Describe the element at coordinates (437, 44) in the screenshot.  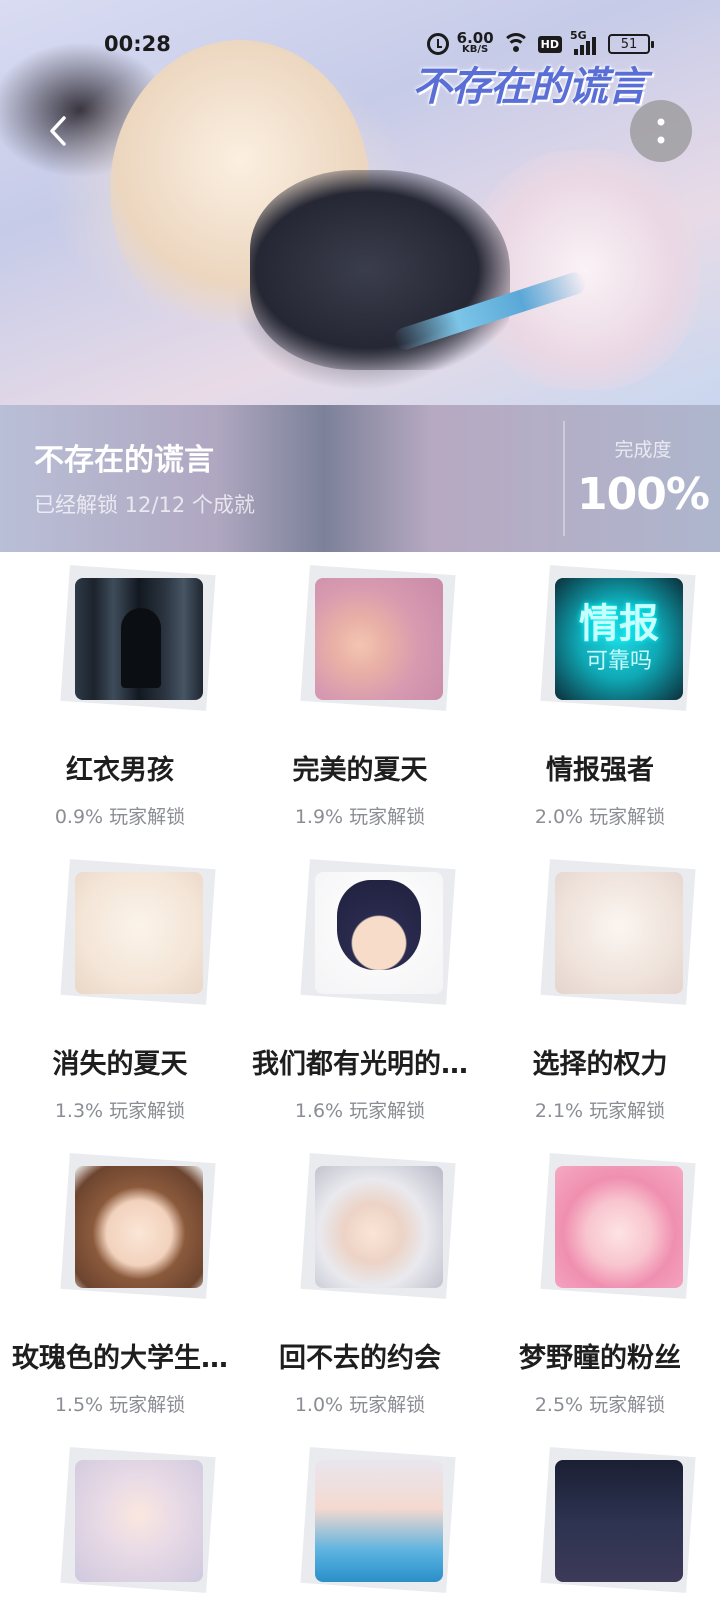
I see `alarm-icon` at that location.